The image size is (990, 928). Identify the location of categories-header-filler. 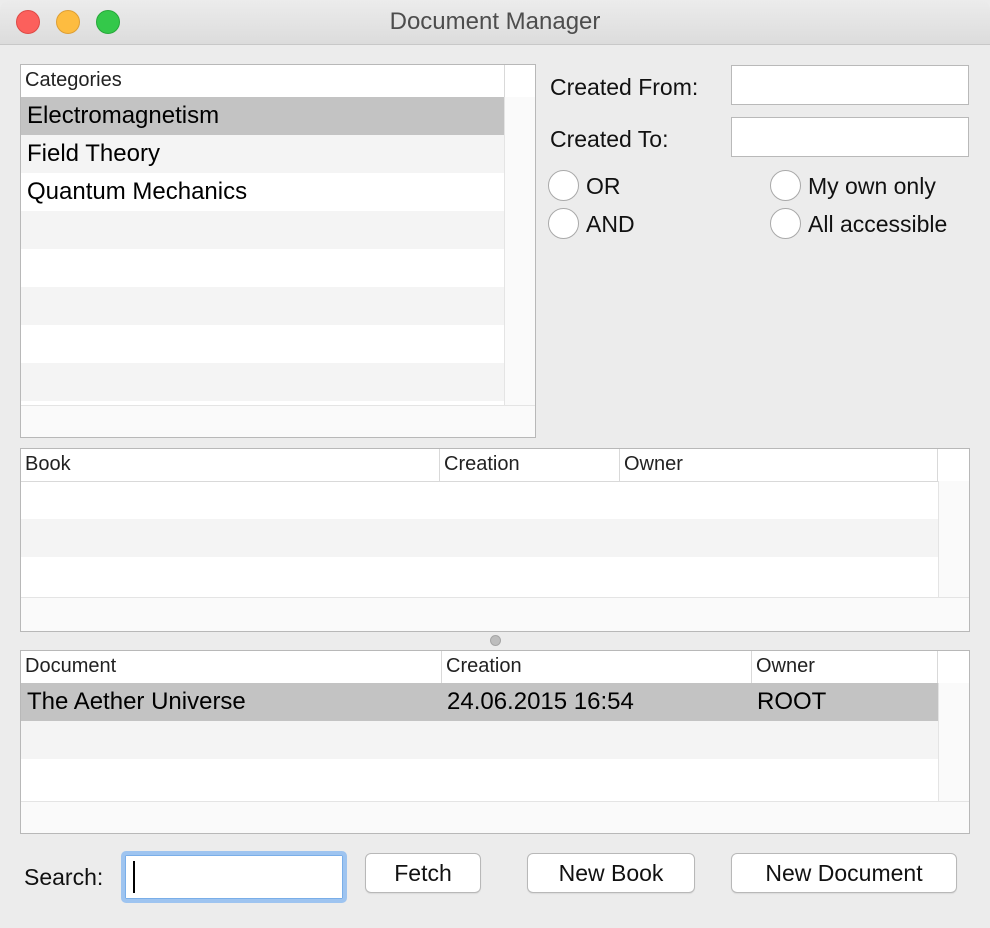
(520, 81).